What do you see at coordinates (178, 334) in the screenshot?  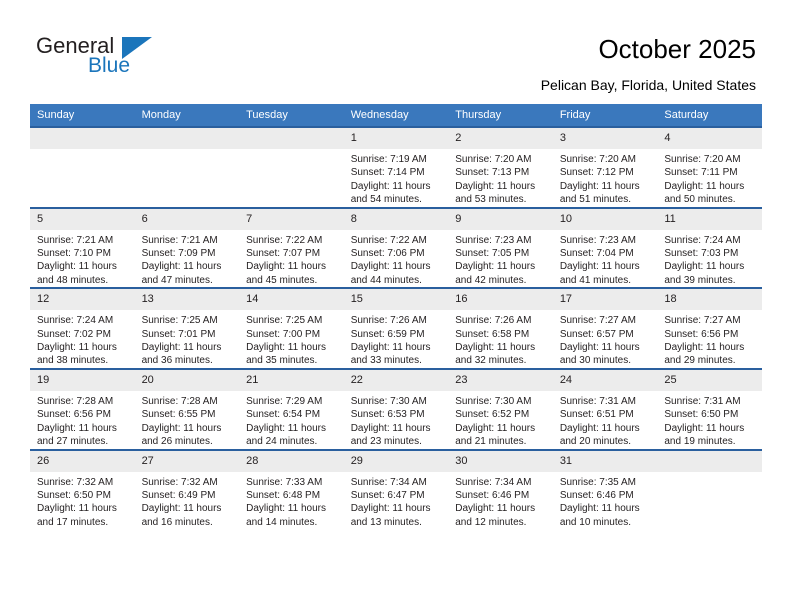 I see `sunset-text: Sunset: 7:01 PM` at bounding box center [178, 334].